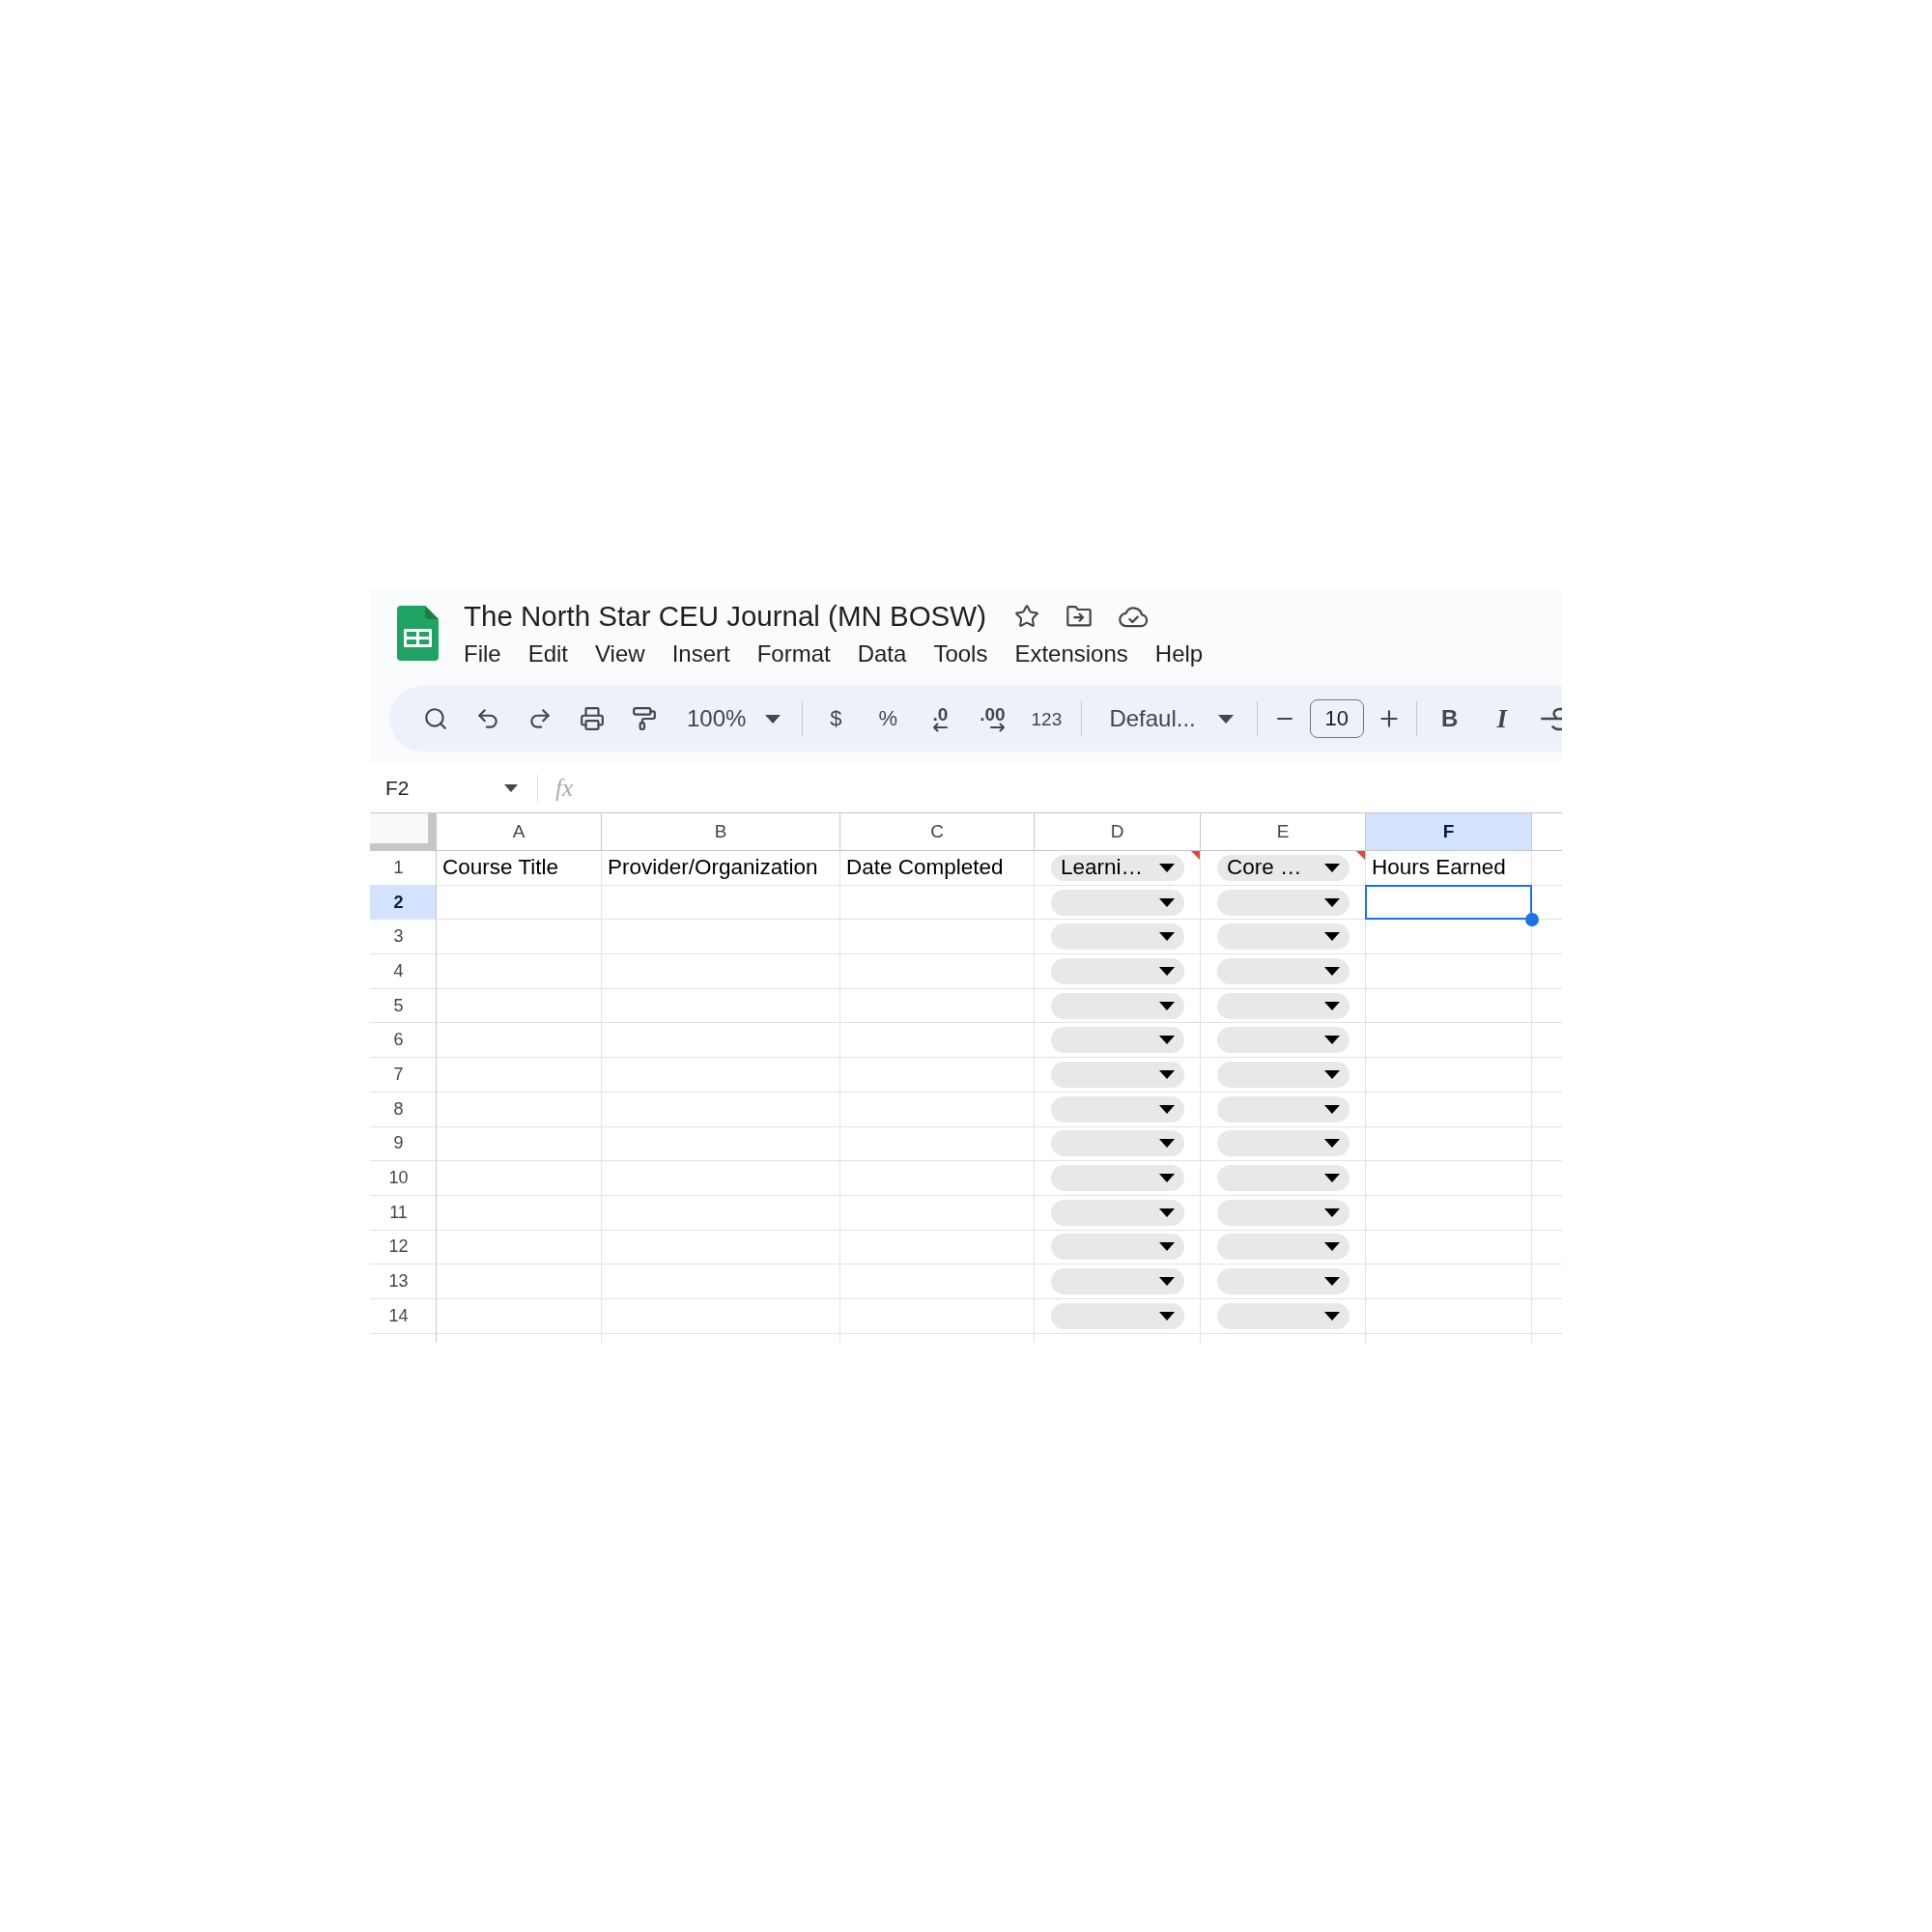  Describe the element at coordinates (403, 1144) in the screenshot. I see `row-header: 9` at that location.